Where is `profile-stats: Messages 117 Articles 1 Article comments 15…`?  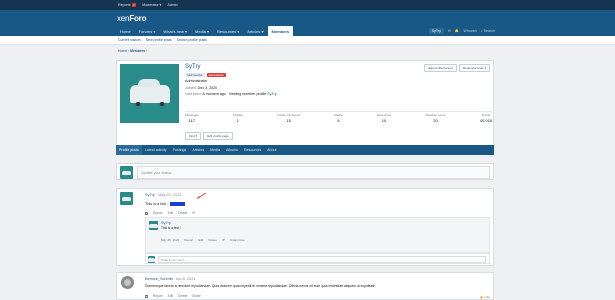 profile-stats: Messages 117 Articles 1 Article comments 15… is located at coordinates (338, 117).